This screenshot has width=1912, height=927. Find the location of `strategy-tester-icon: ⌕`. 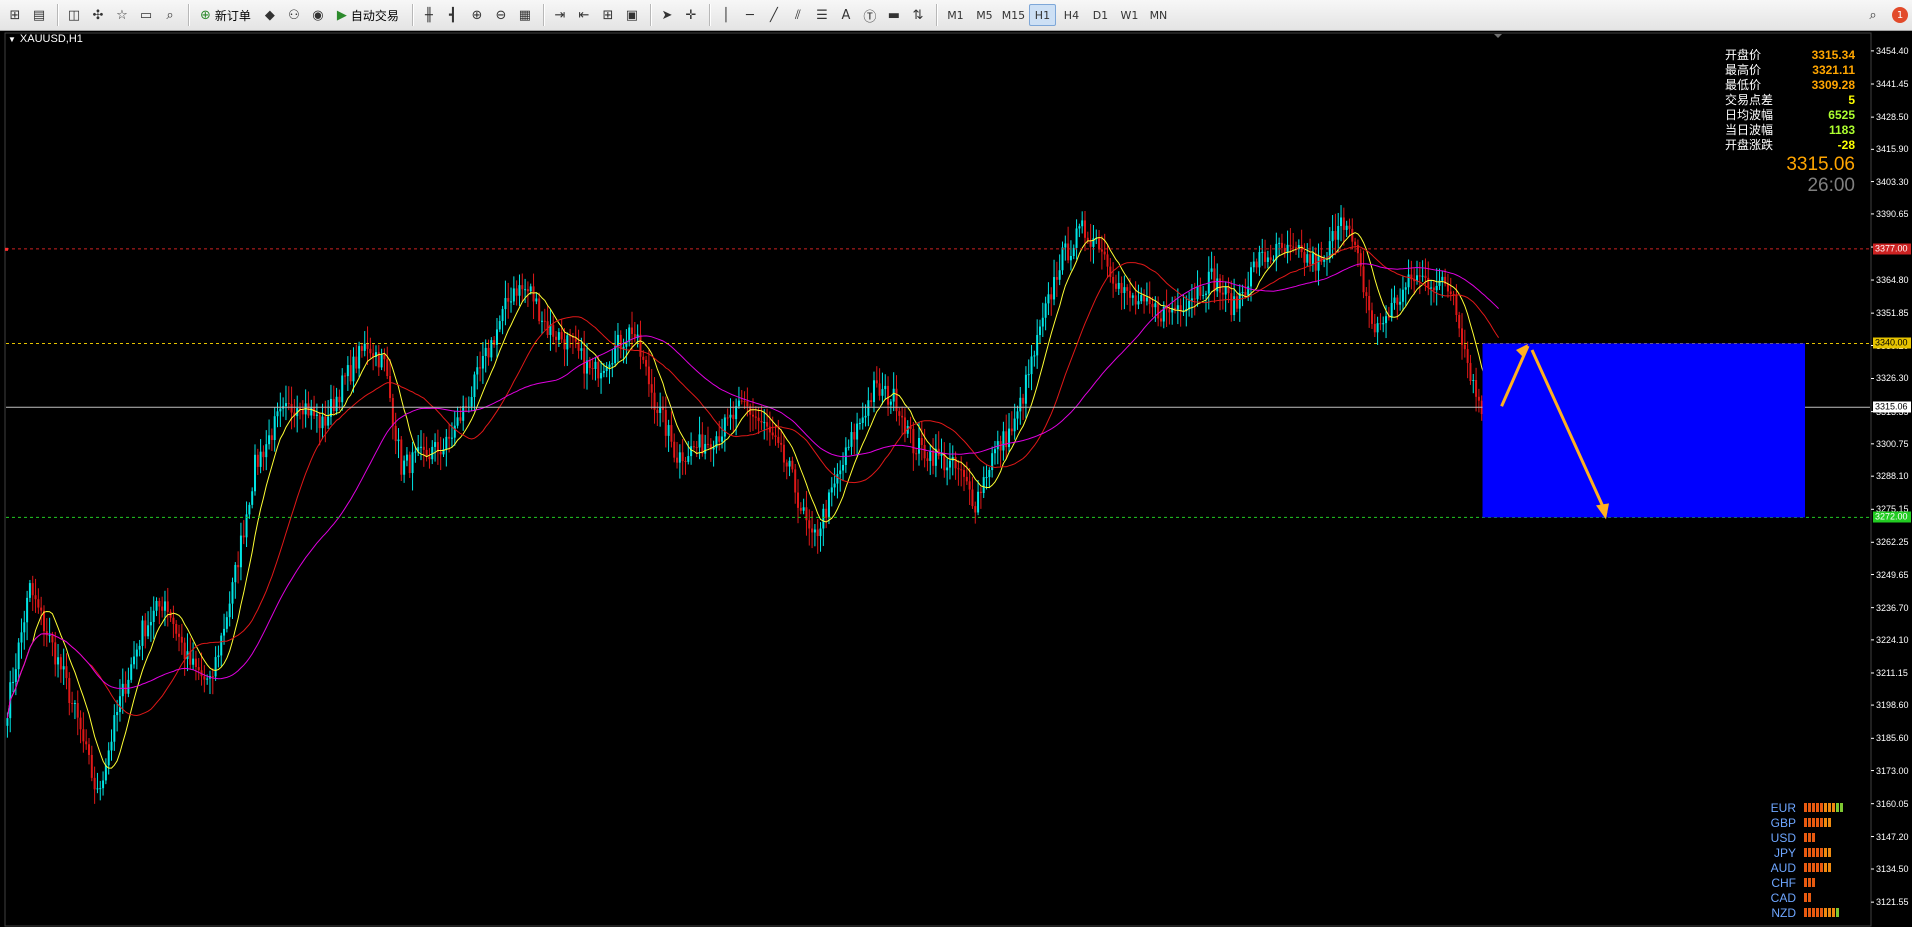

strategy-tester-icon: ⌕ is located at coordinates (170, 15).